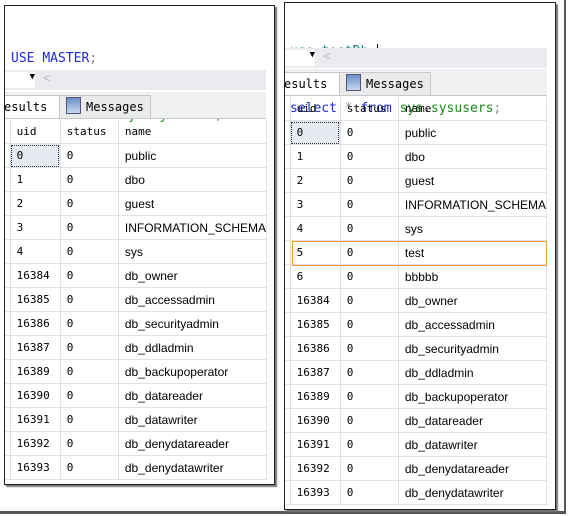 The width and height of the screenshot is (568, 516). I want to click on cell-name: db_denydatawriter, so click(193, 467).